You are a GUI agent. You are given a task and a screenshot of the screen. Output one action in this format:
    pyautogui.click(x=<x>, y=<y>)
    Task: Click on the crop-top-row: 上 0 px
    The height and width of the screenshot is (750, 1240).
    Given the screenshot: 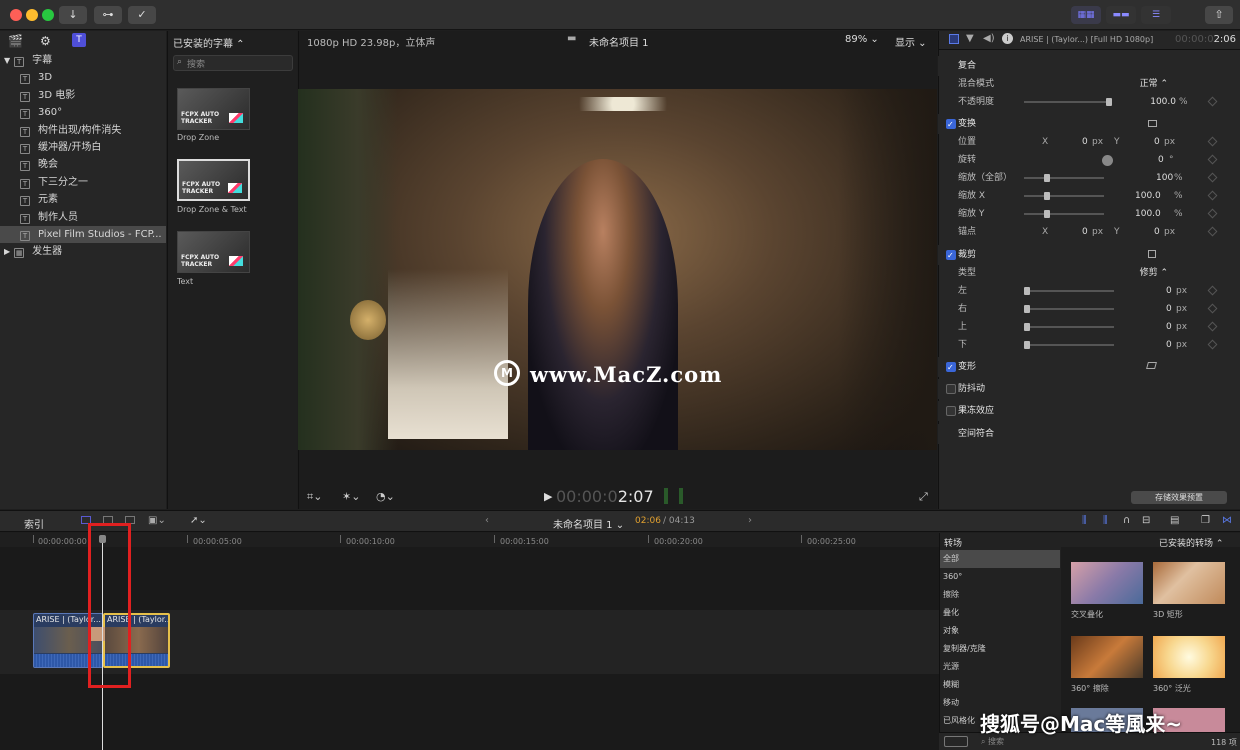 What is the action you would take?
    pyautogui.click(x=1089, y=327)
    